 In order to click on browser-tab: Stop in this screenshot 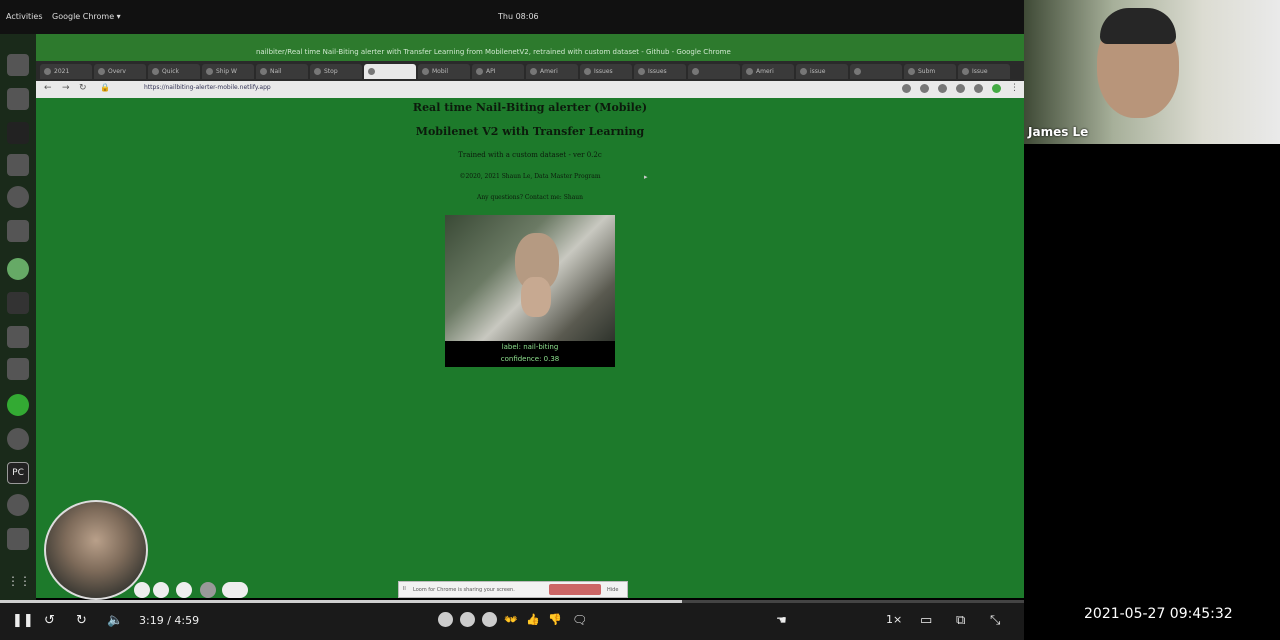, I will do `click(336, 71)`.